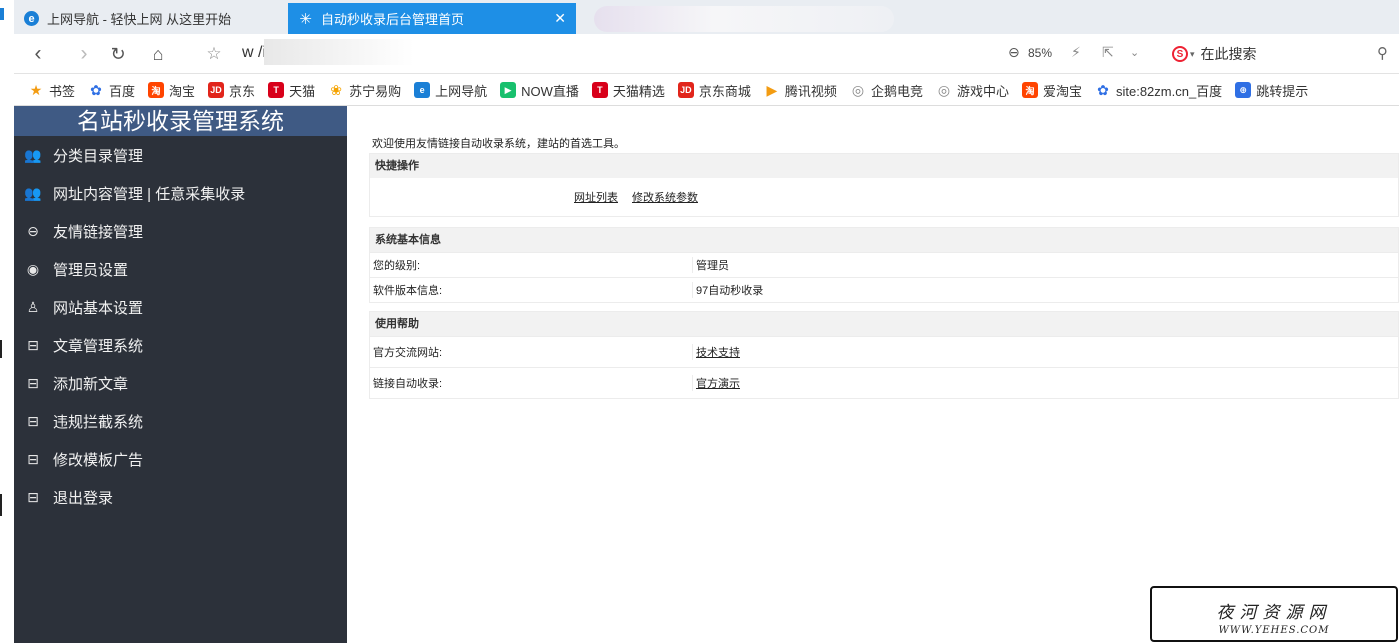 Image resolution: width=1399 pixels, height=643 pixels. Describe the element at coordinates (531, 383) in the screenshot. I see `row-key: 链接自动收录:` at that location.